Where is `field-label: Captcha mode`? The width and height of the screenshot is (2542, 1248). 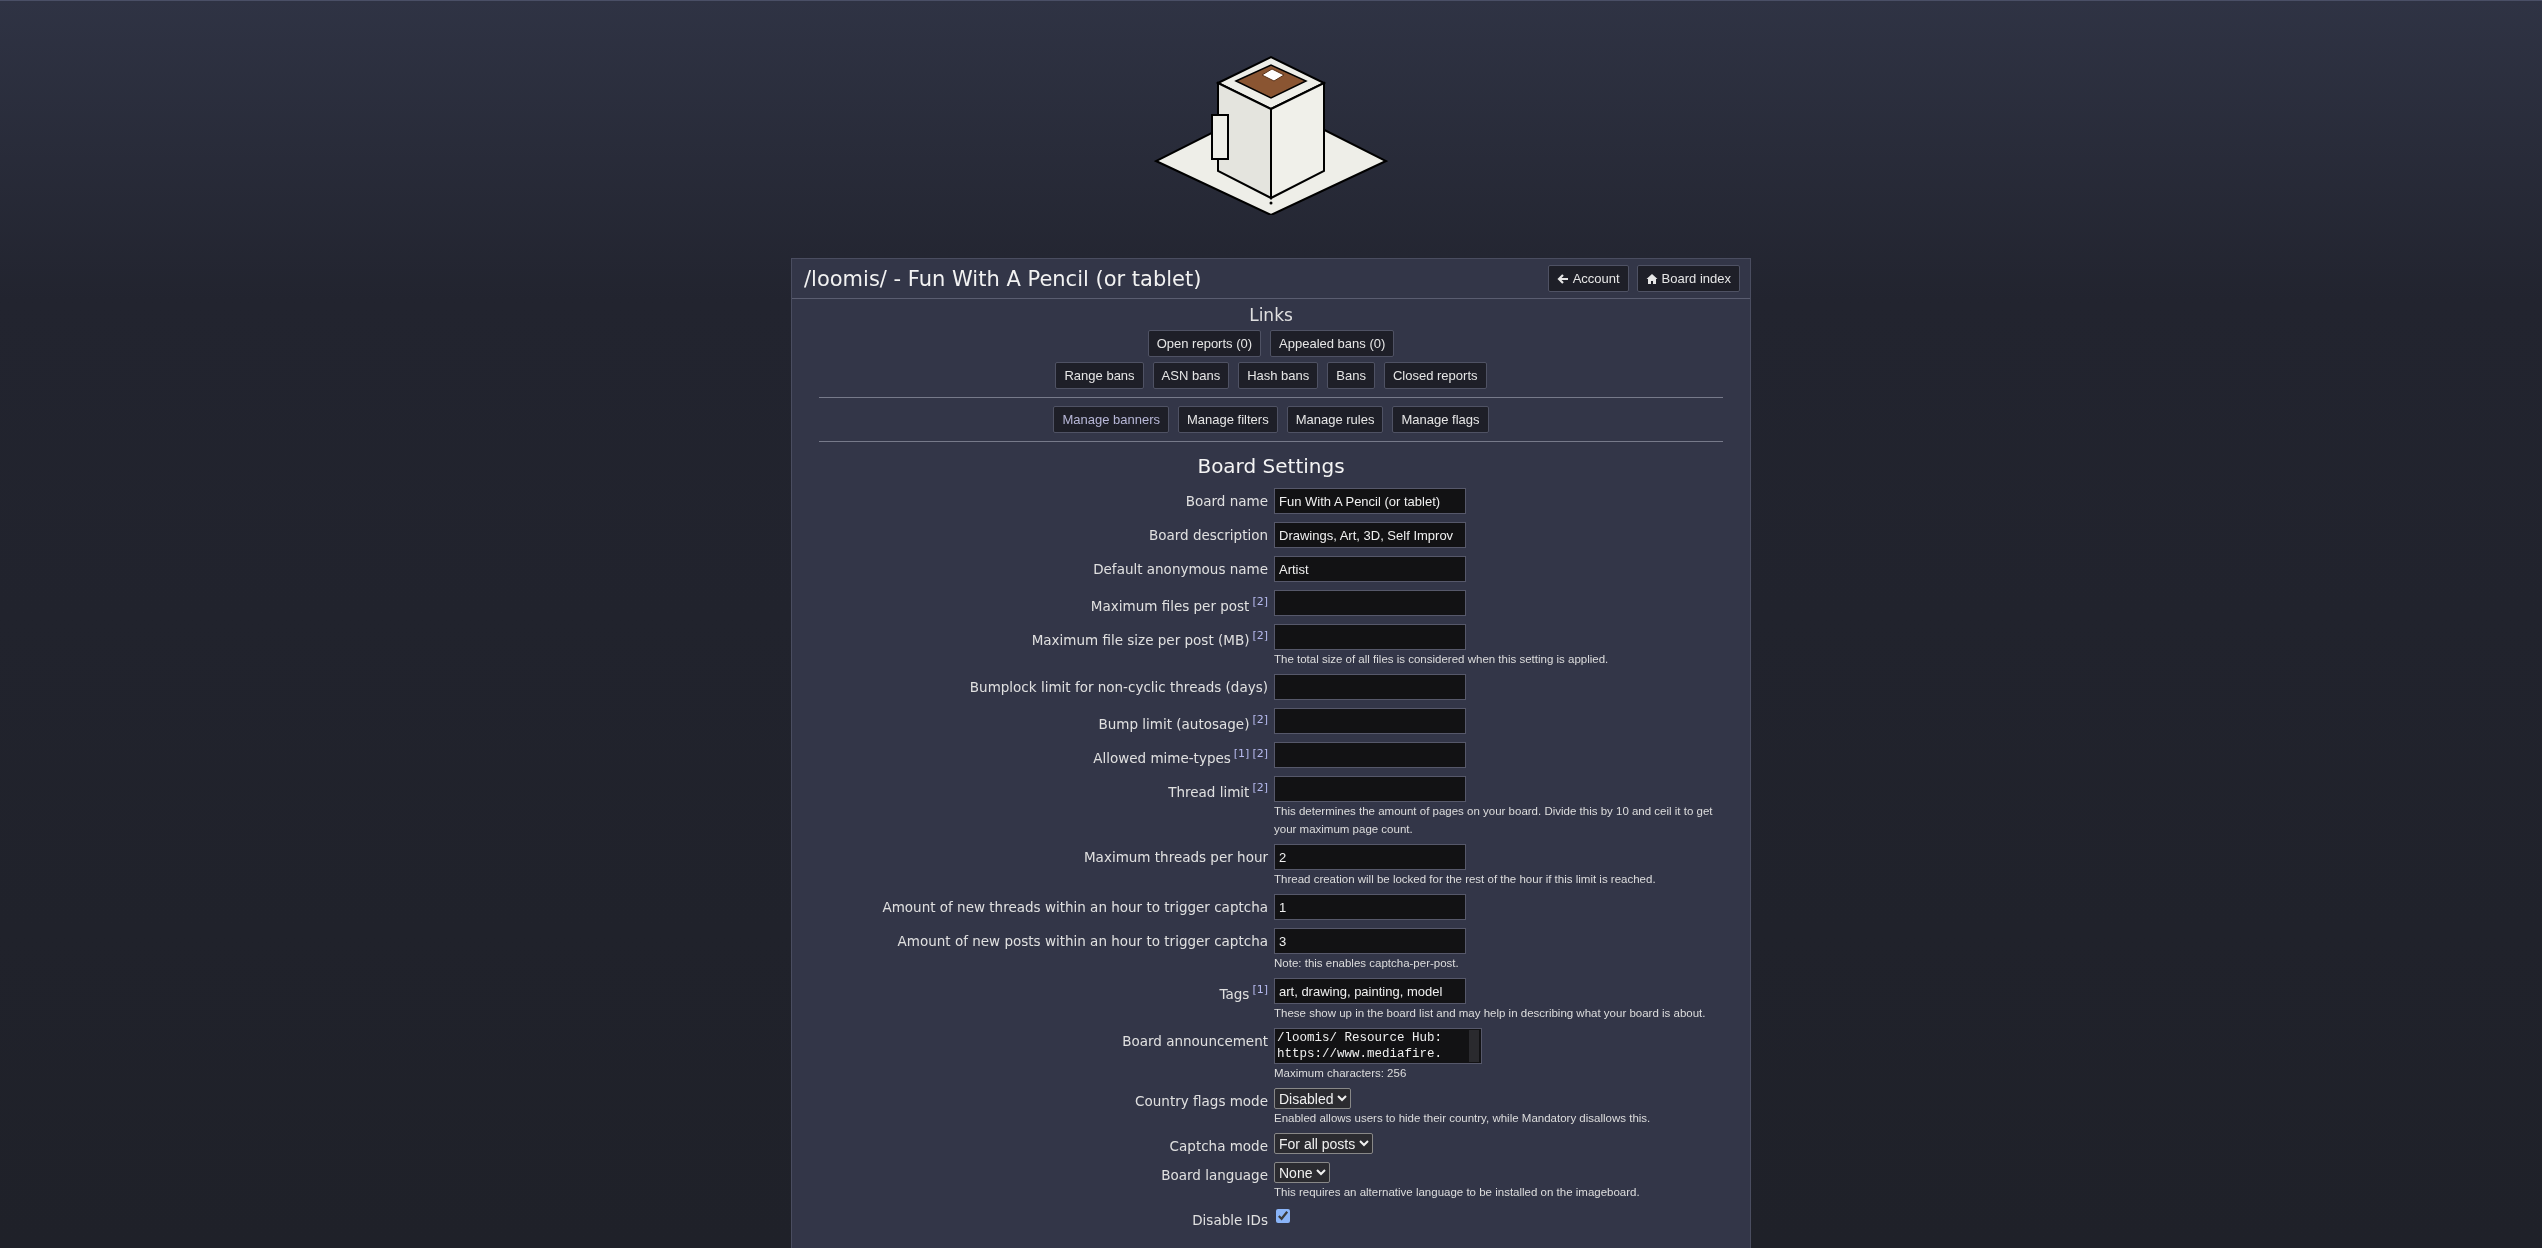
field-label: Captcha mode is located at coordinates (1218, 1146).